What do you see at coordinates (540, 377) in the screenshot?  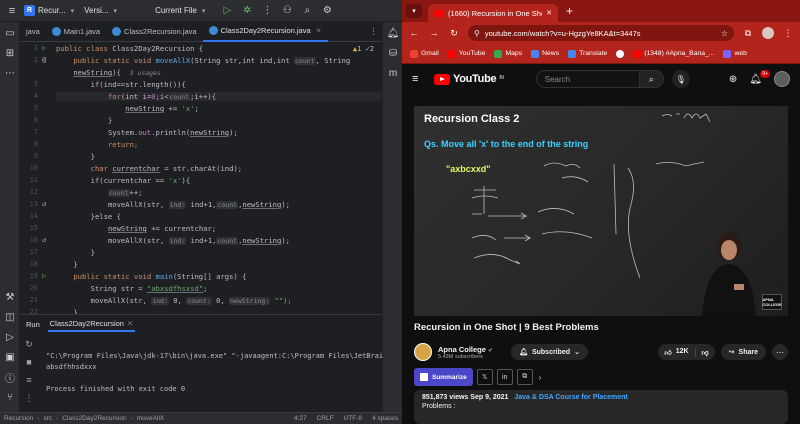 I see `chevron-right-icon: ›` at bounding box center [540, 377].